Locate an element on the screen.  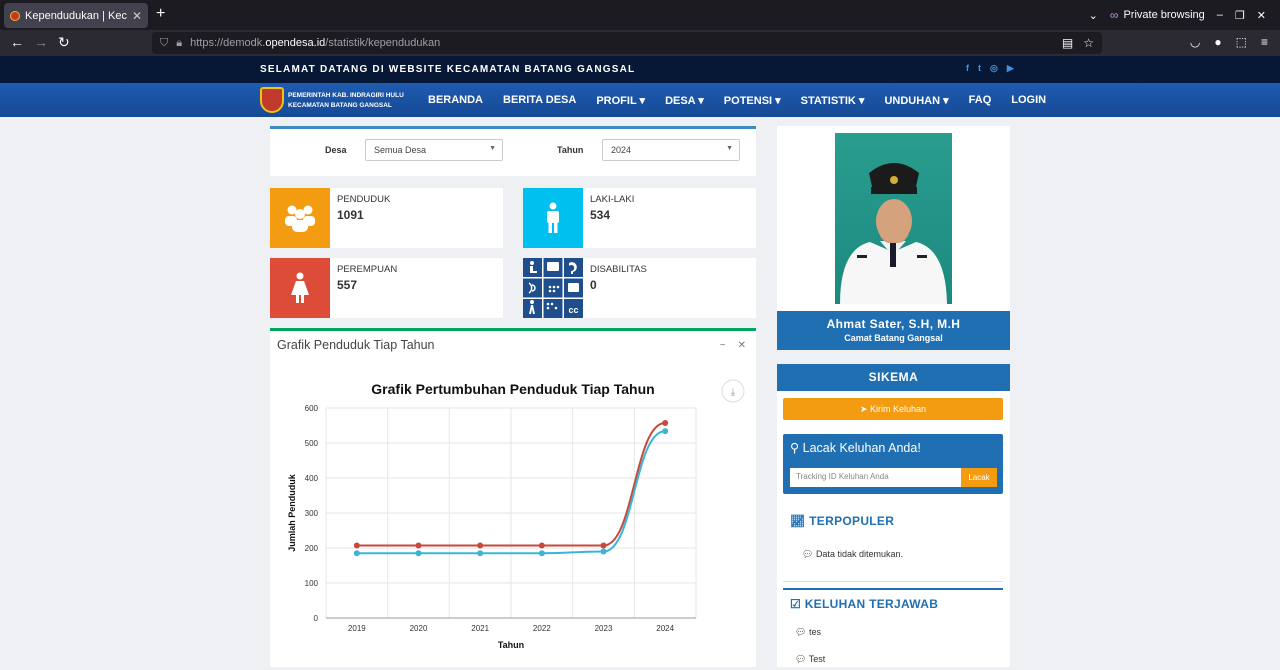
tracking-id-input: Tracking ID Keluhan Anda is located at coordinates (875, 477).